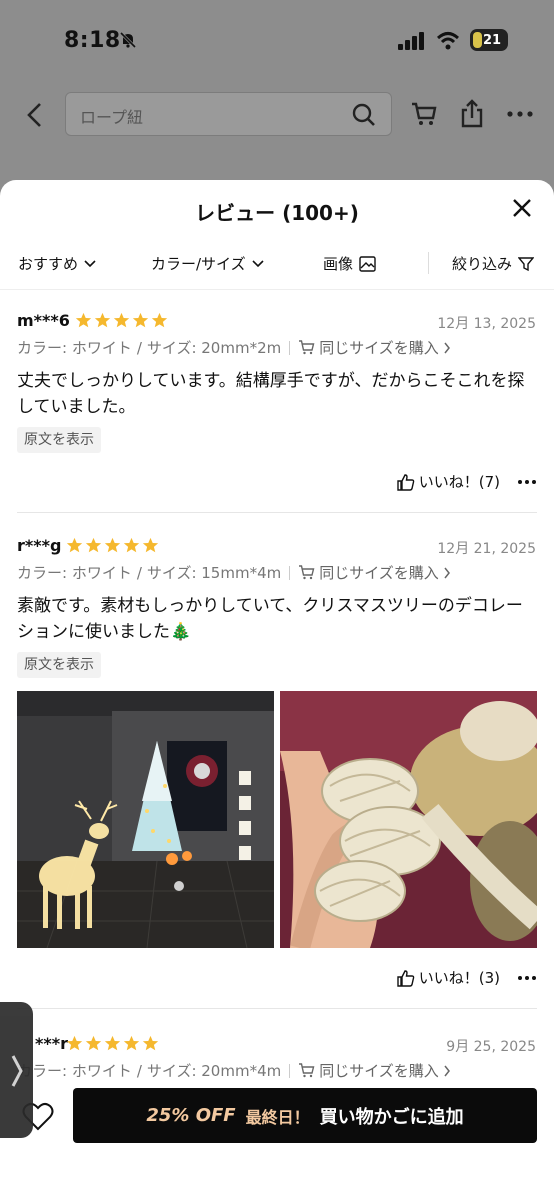  What do you see at coordinates (277, 1117) in the screenshot?
I see `last-day-label: 最終日！` at bounding box center [277, 1117].